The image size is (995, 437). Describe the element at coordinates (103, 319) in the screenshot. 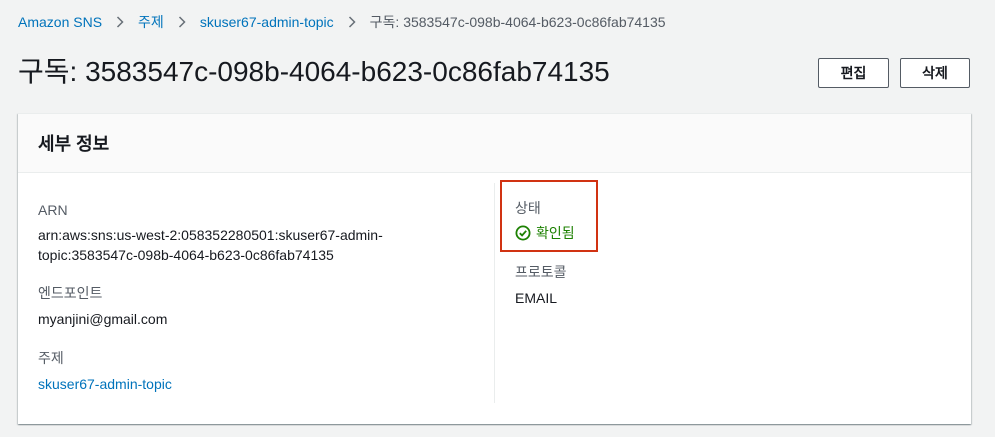

I see `endpoint-value: myanjini@gmail.com` at that location.